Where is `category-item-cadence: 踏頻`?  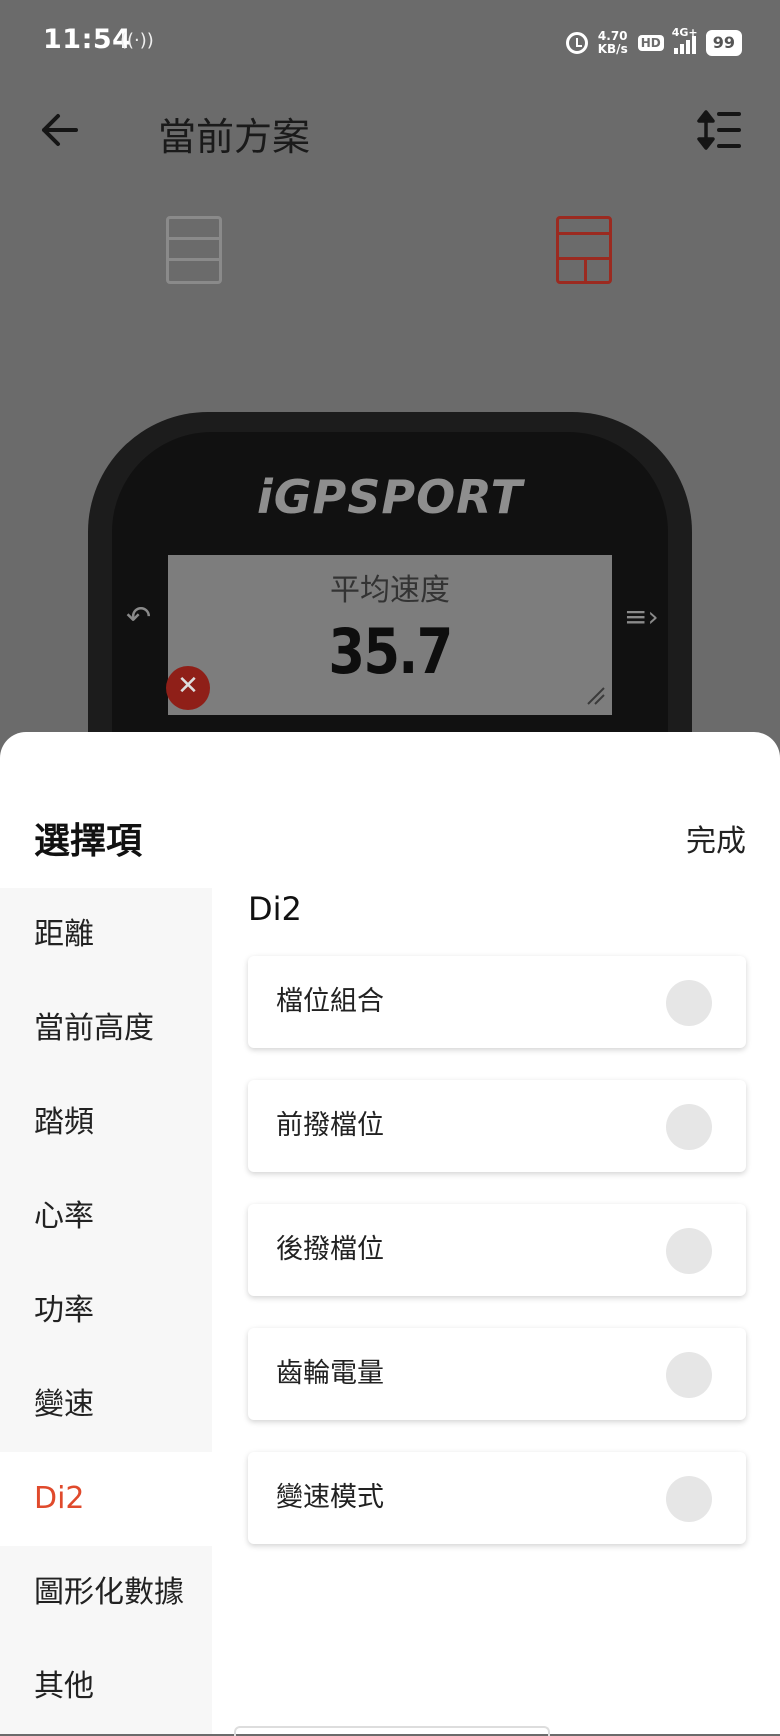
category-item-cadence: 踏頻 is located at coordinates (106, 1123).